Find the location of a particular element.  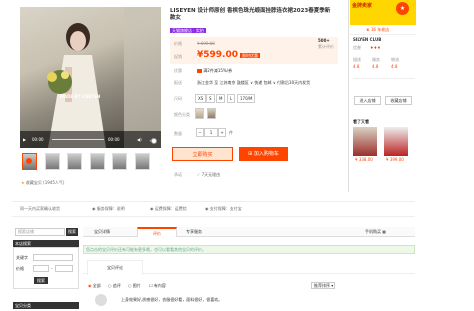

shop-card-border is located at coordinates (348, 96).